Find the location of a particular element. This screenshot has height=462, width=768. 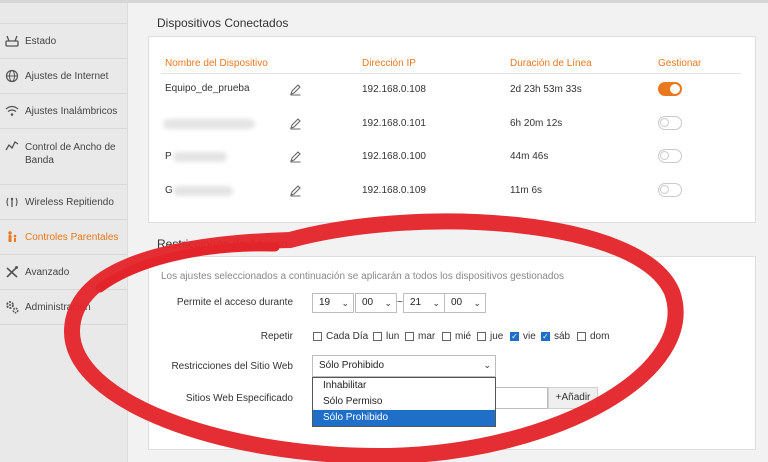

repeat-label: Repetir is located at coordinates (276, 336).